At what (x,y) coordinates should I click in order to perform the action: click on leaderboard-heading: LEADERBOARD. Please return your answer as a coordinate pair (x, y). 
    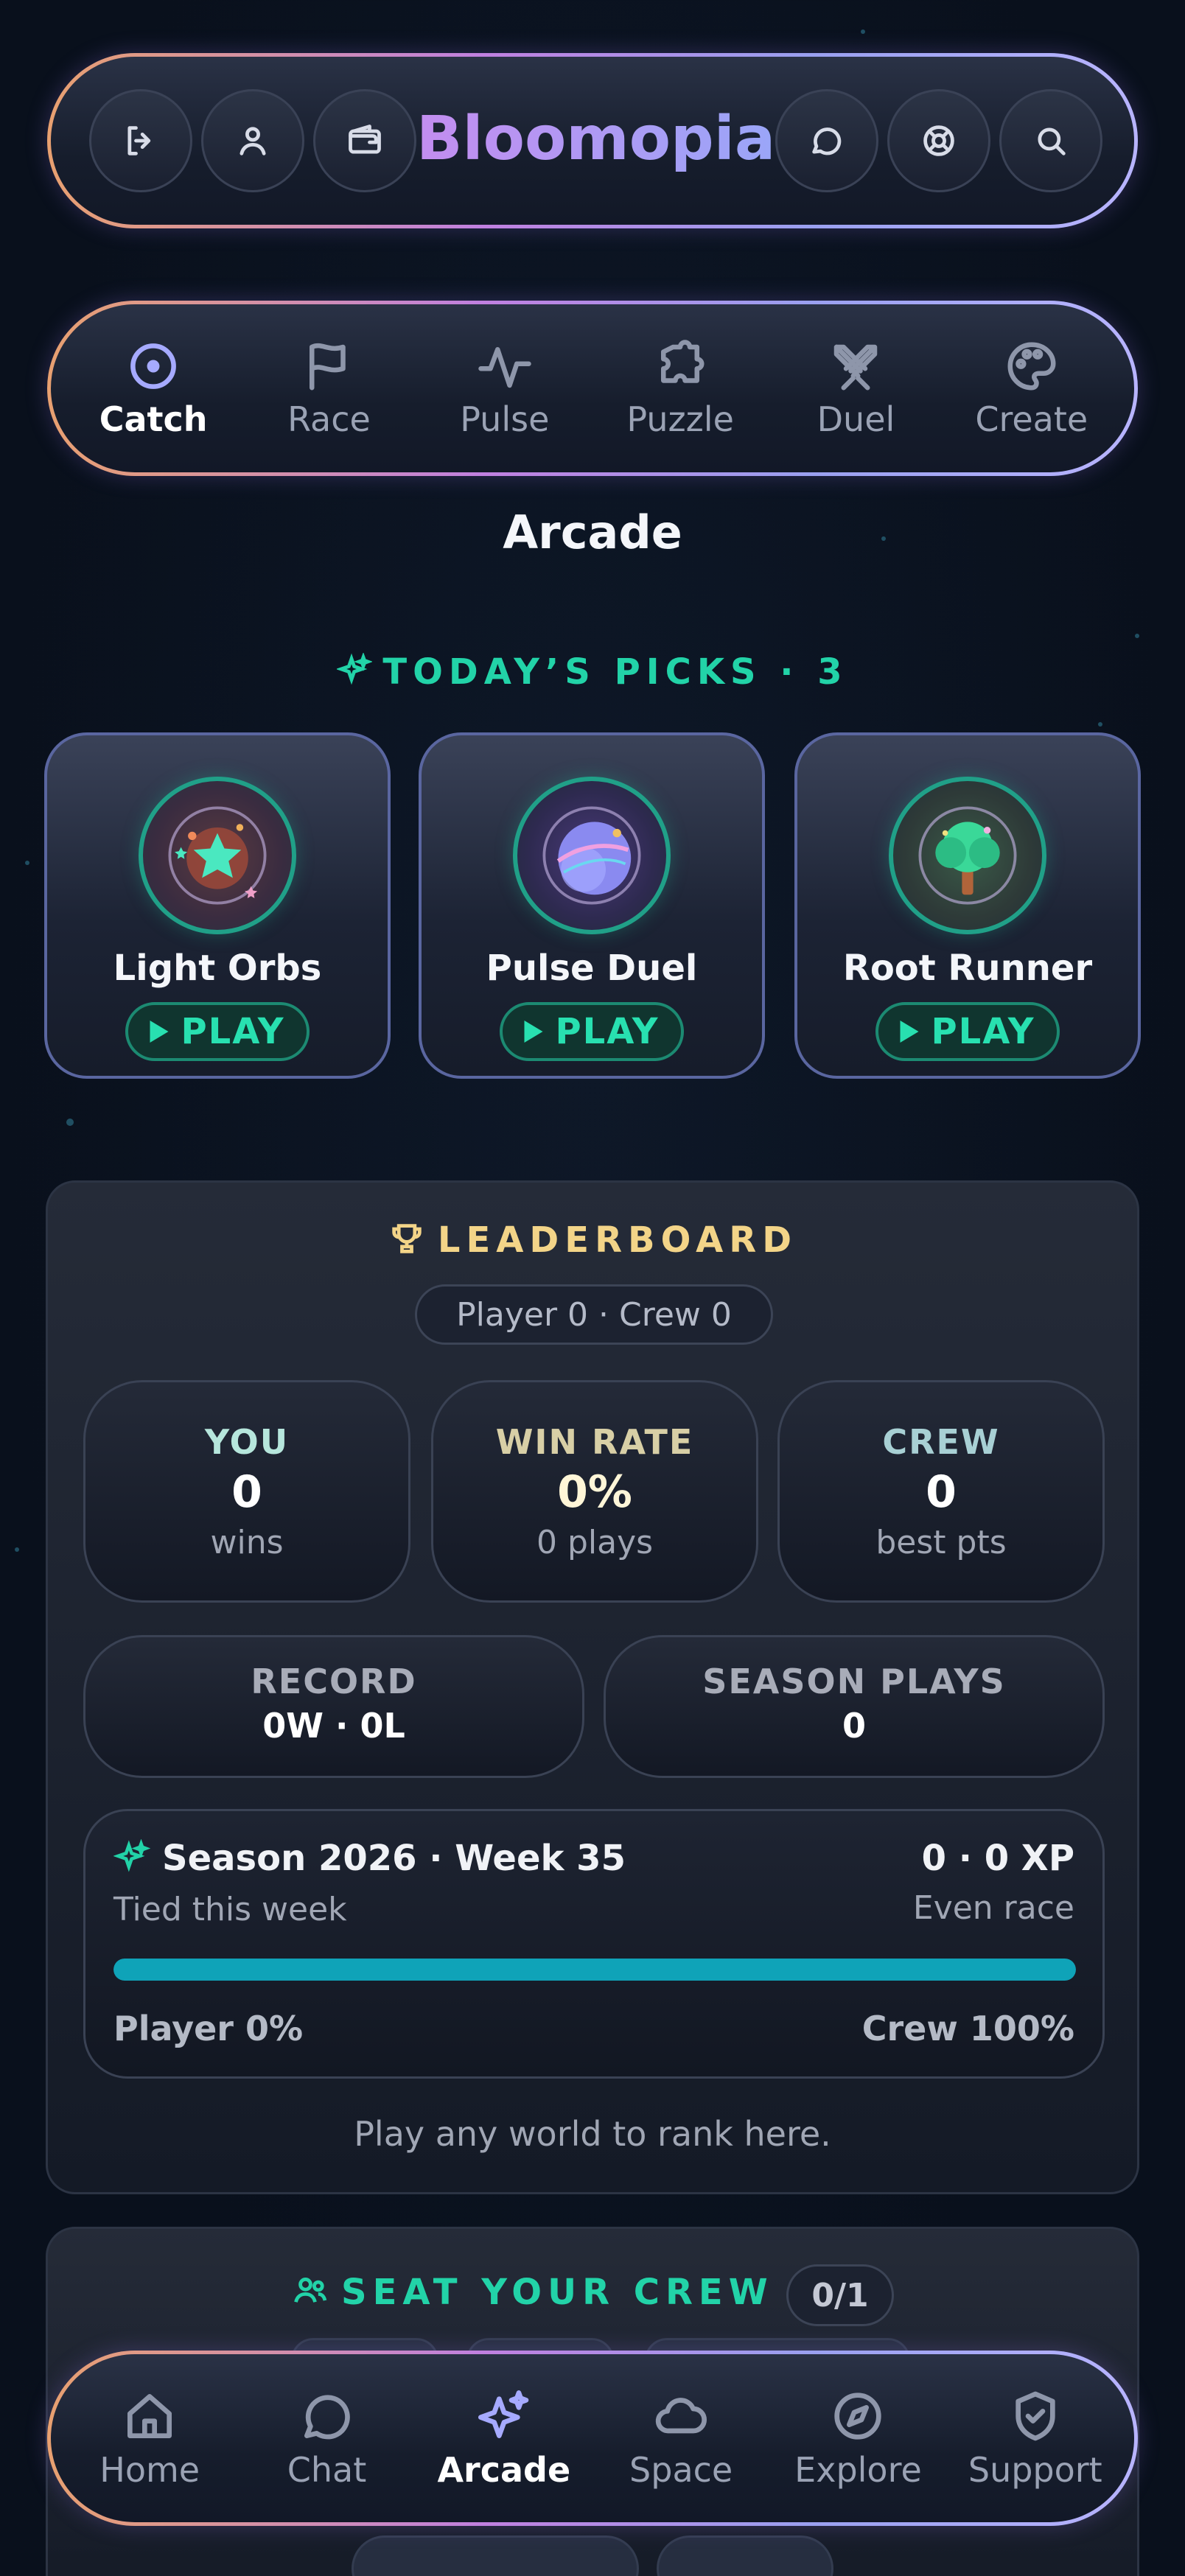
    Looking at the image, I should click on (592, 1240).